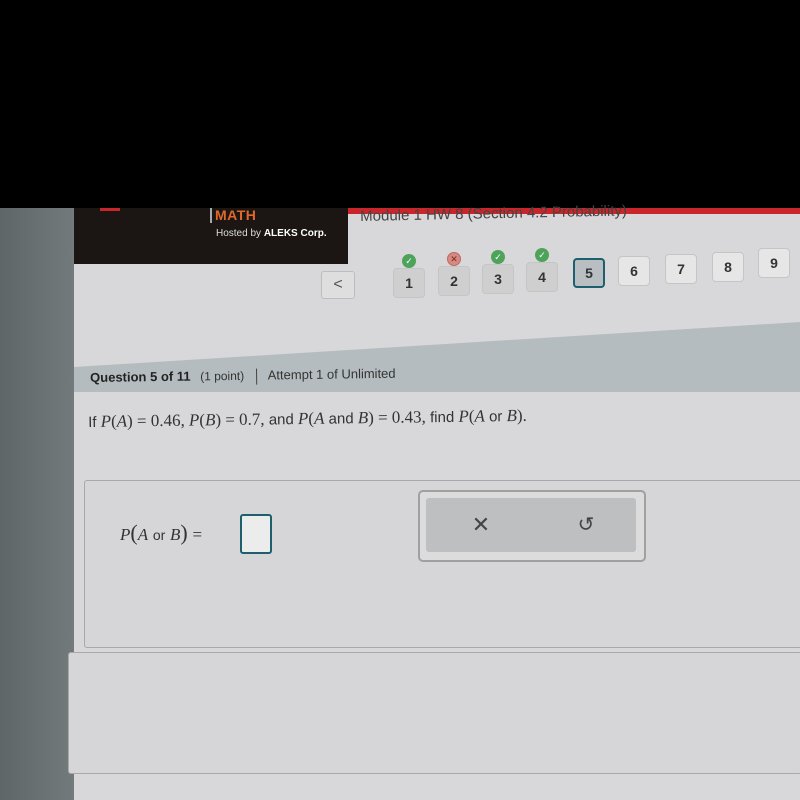 The height and width of the screenshot is (800, 800). Describe the element at coordinates (434, 713) in the screenshot. I see `lower-panel` at that location.